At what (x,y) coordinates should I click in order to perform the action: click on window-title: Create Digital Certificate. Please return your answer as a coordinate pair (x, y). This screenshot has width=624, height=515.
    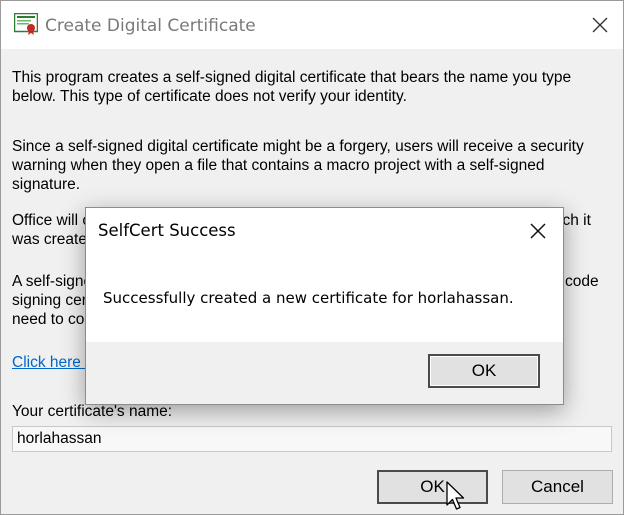
    Looking at the image, I should click on (150, 26).